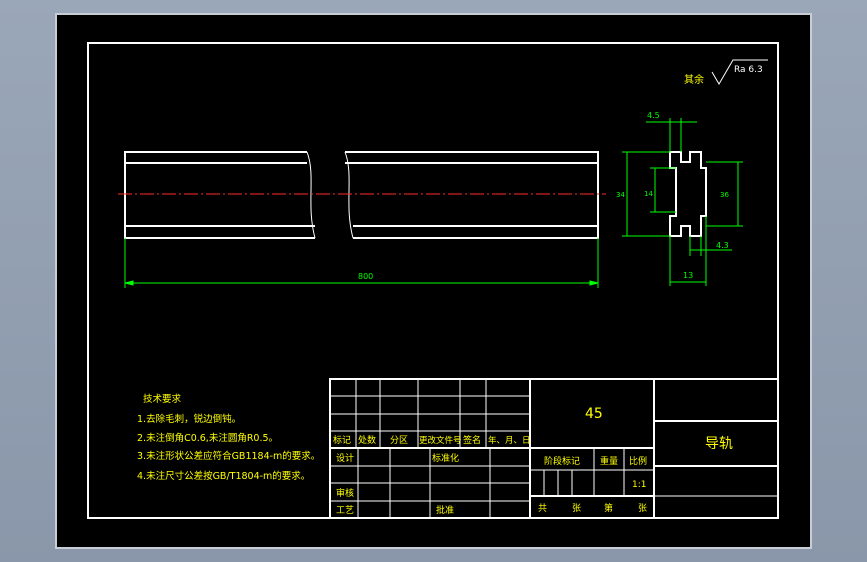 Image resolution: width=867 pixels, height=562 pixels. What do you see at coordinates (722, 245) in the screenshot?
I see `dim-bottom-width: 4.3` at bounding box center [722, 245].